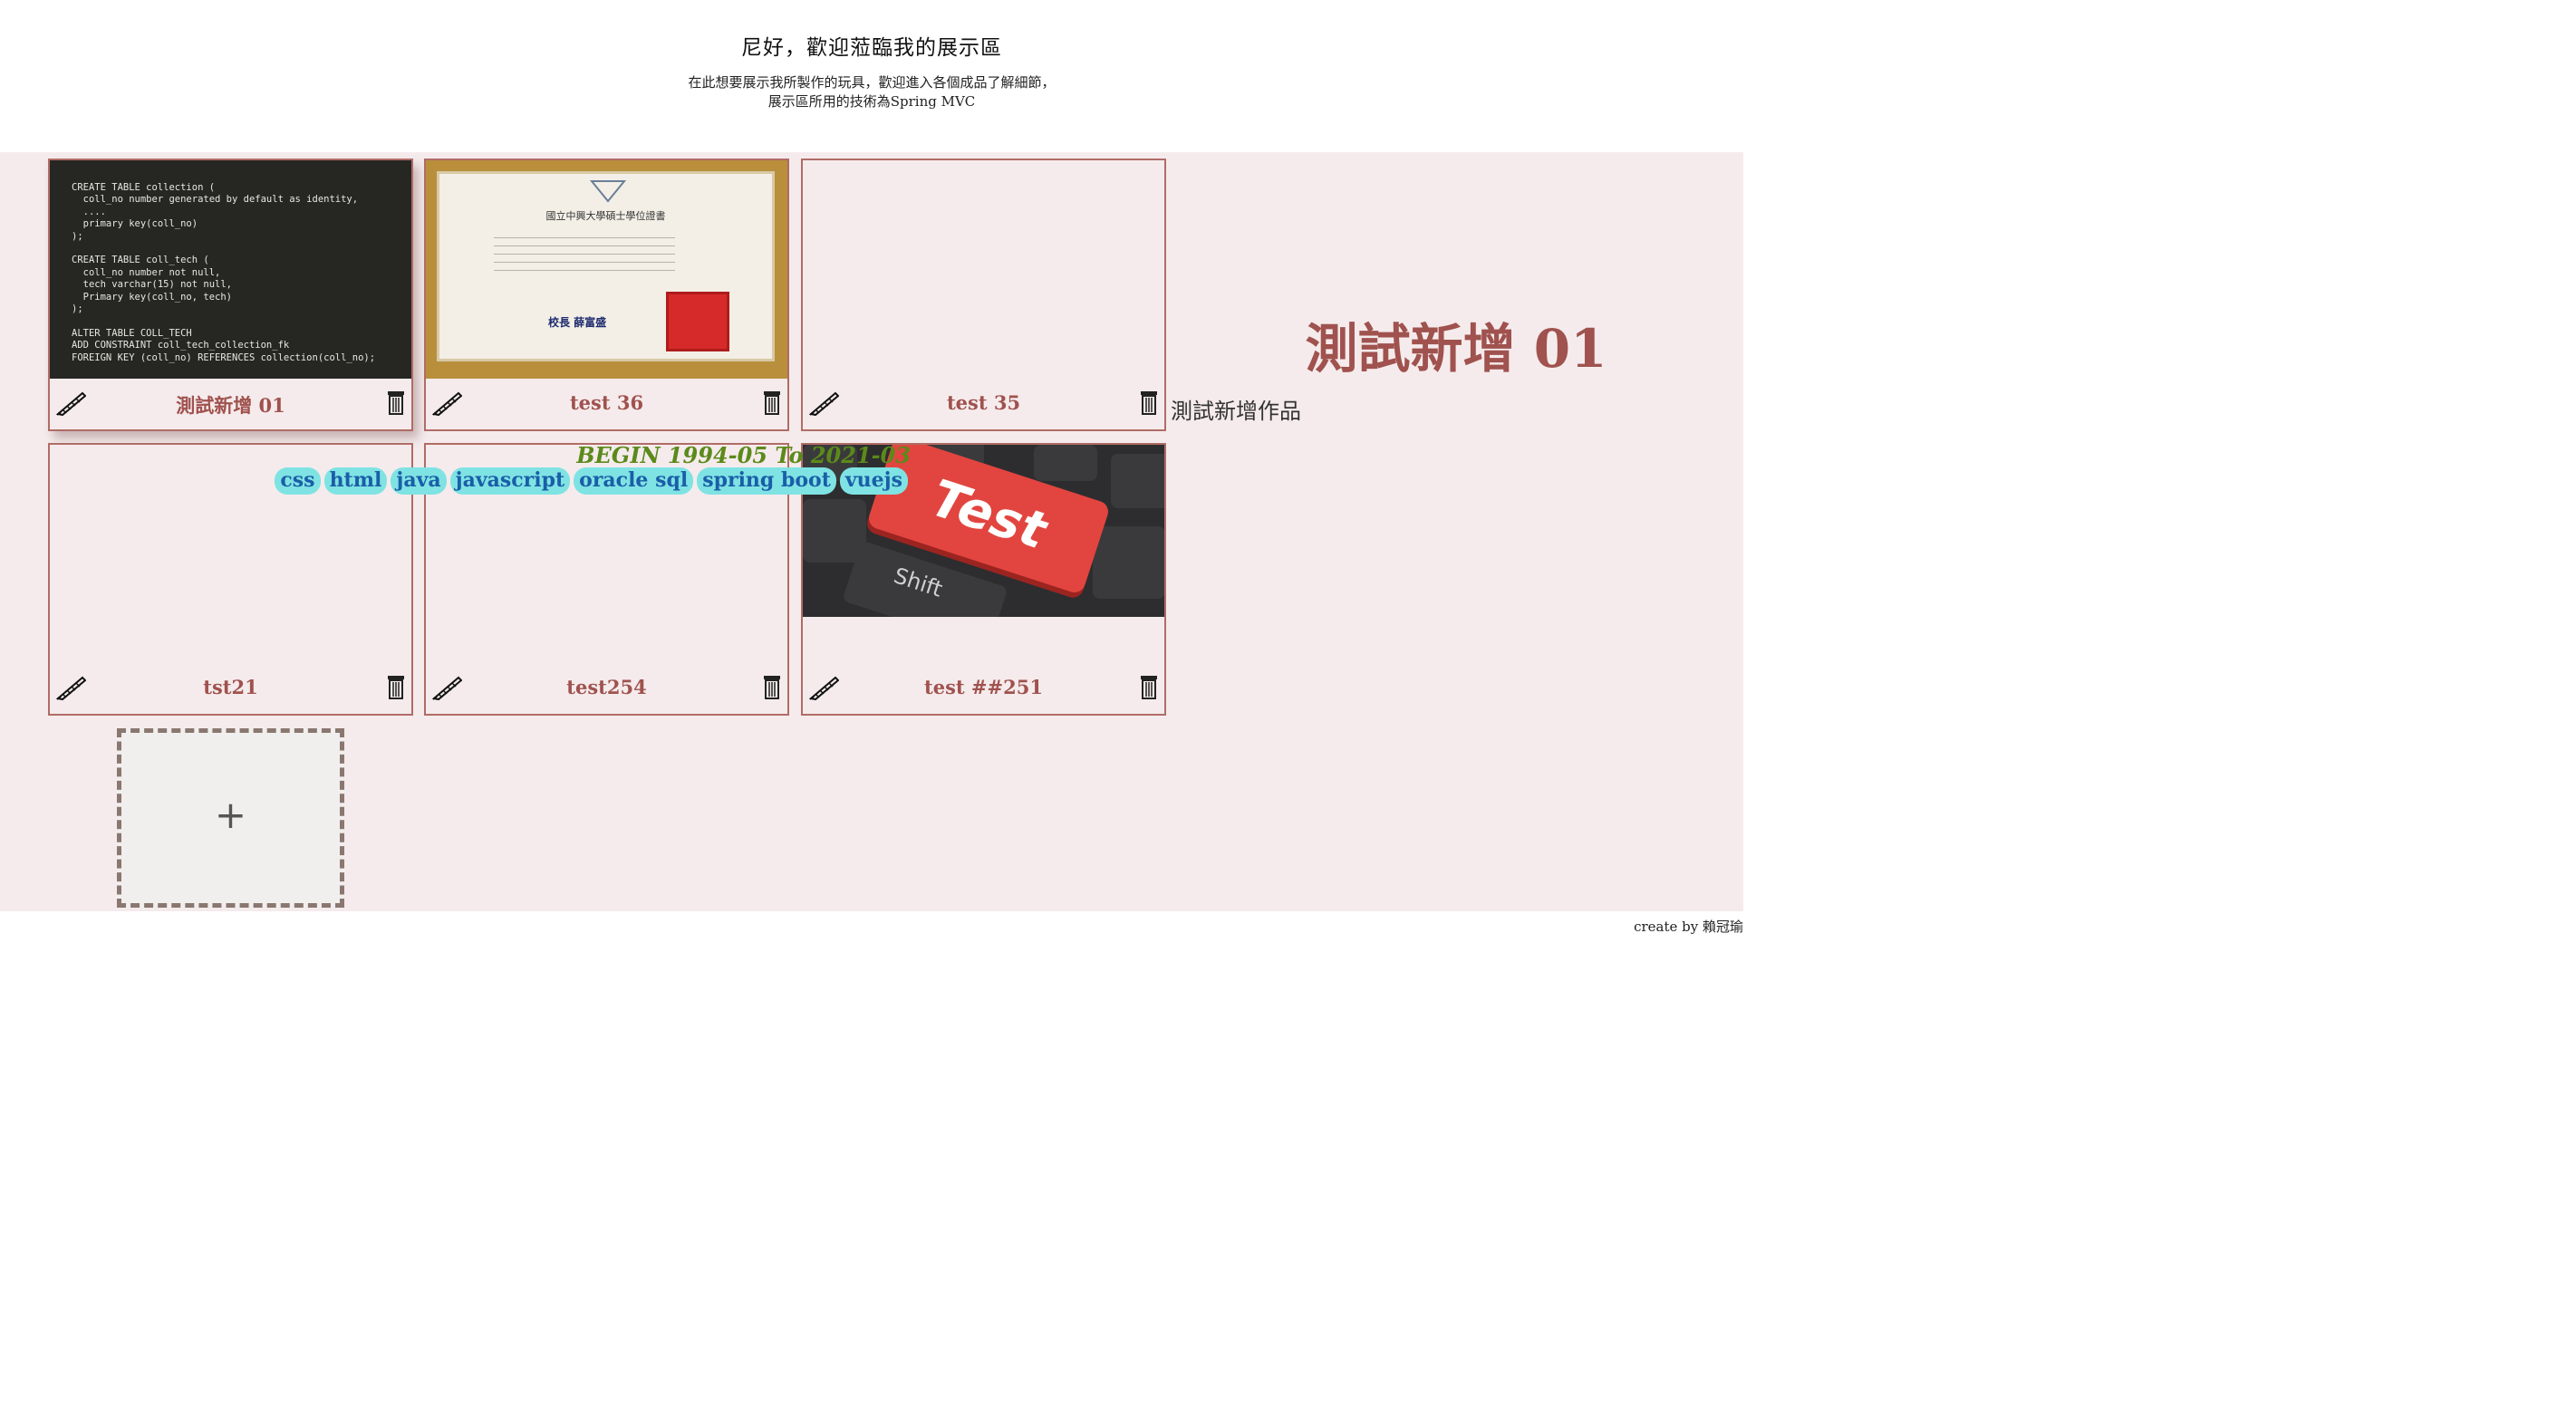 This screenshot has height=1424, width=2576. I want to click on intro-text-line-1: 在此想要展示我所製作的玩具，歡迎進入各個成品了解細節，, so click(872, 82).